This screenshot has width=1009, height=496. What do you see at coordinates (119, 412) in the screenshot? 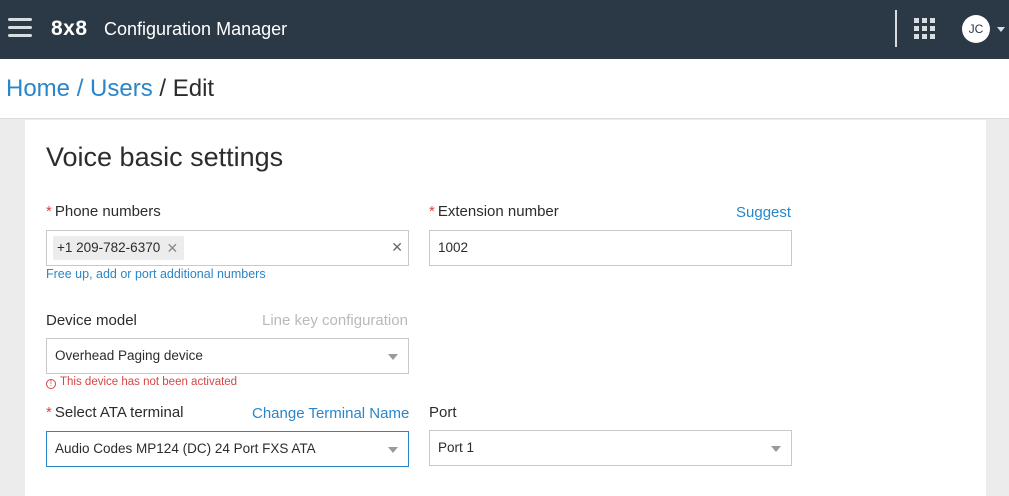
I see `ata-terminal-label-text: Select ATA terminal` at bounding box center [119, 412].